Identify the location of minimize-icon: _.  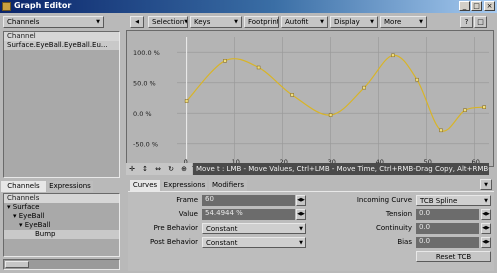
(464, 6).